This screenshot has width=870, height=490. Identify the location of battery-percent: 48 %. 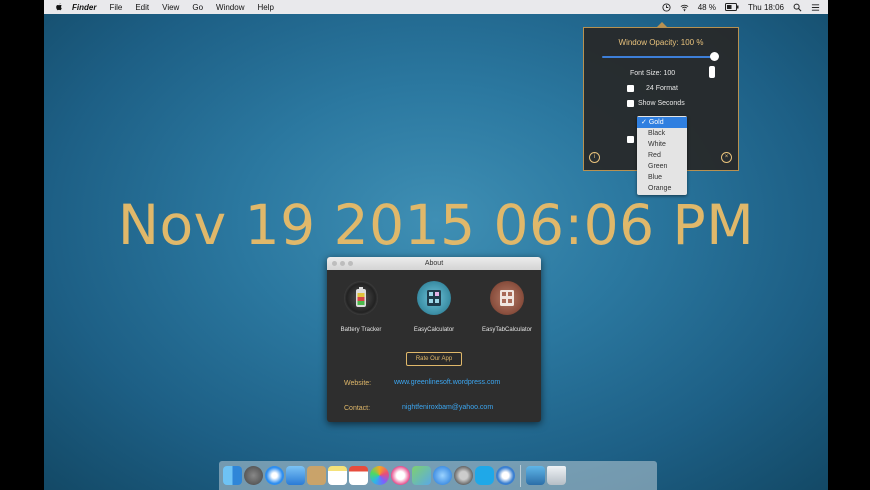
(706, 7).